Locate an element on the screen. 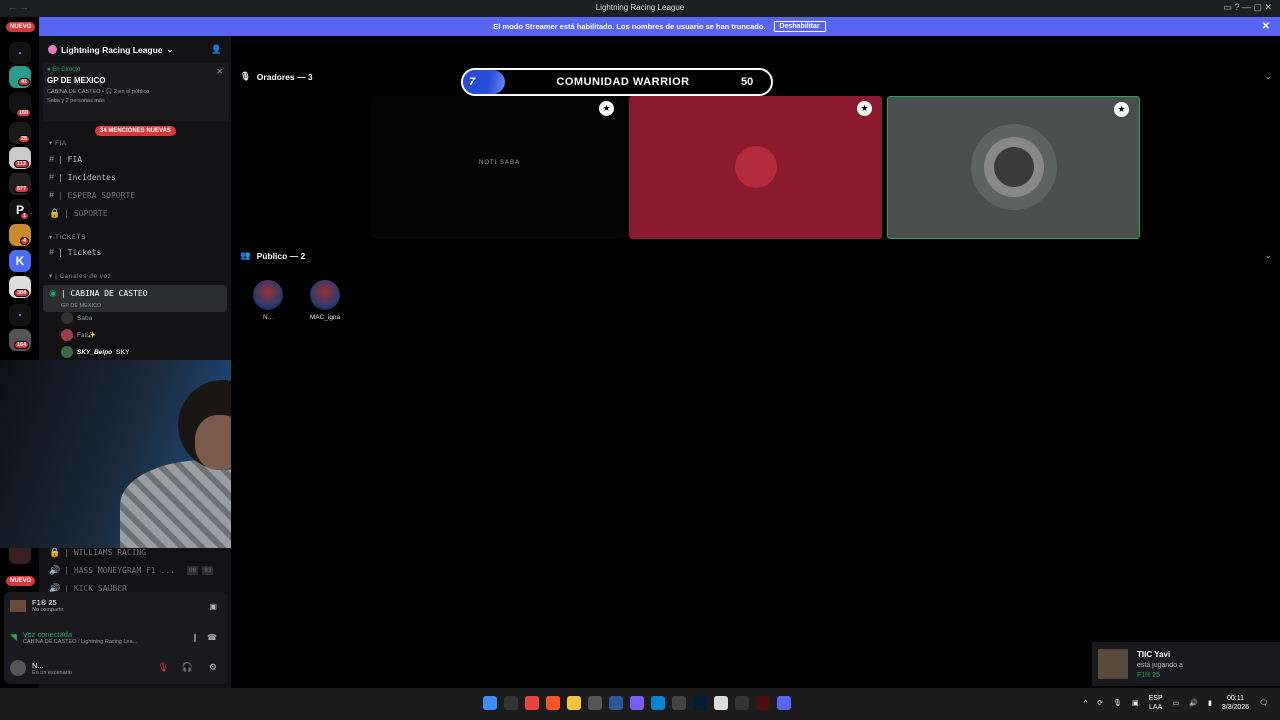  clock-time: 00:11 is located at coordinates (1235, 698).